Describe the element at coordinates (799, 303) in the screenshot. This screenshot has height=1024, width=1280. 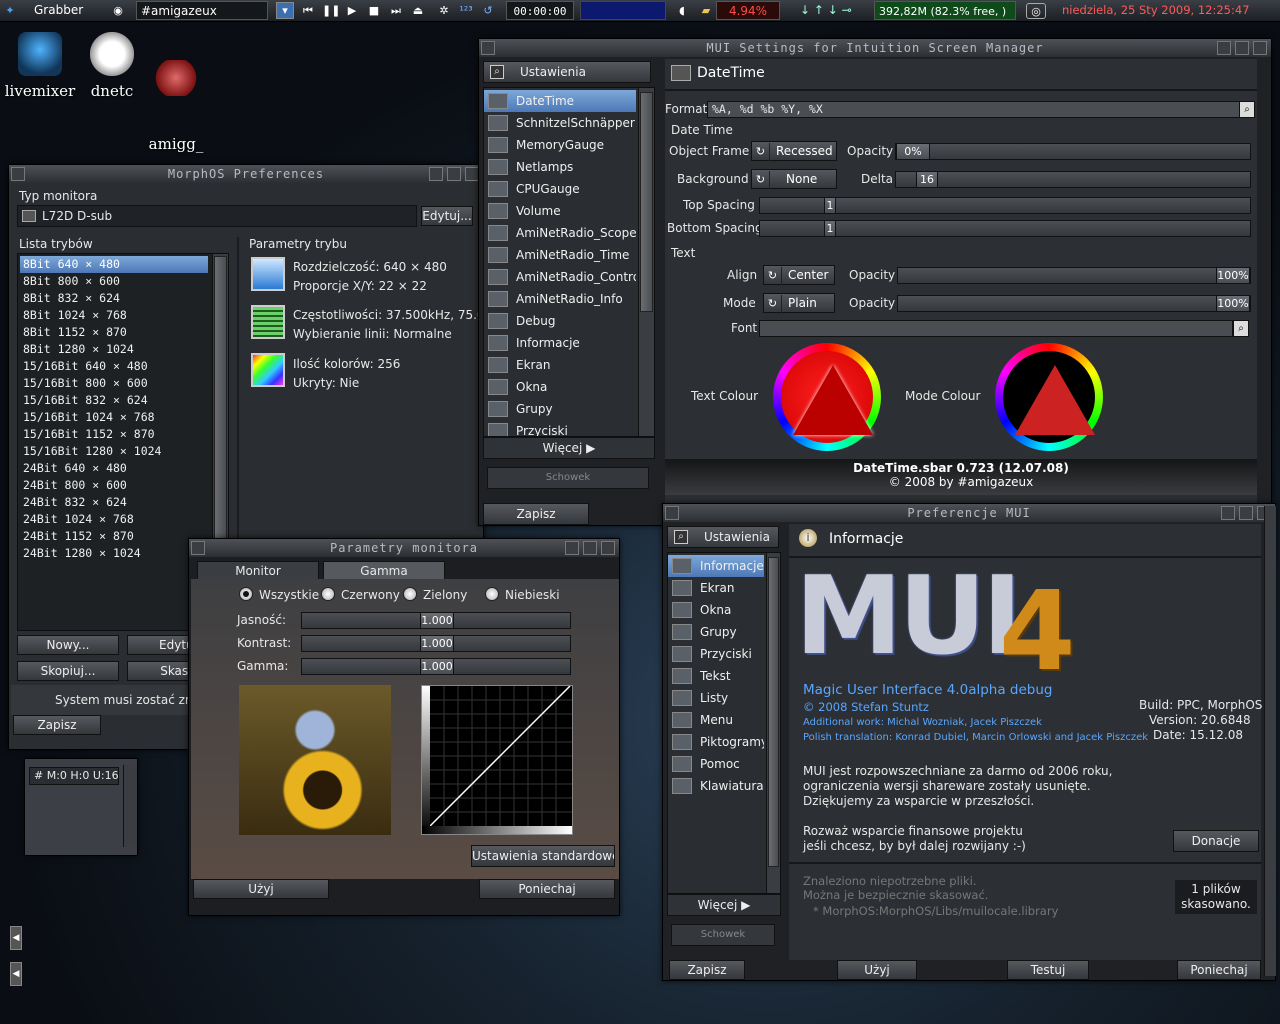
I see `mode-cycle: ↻ Plain` at that location.